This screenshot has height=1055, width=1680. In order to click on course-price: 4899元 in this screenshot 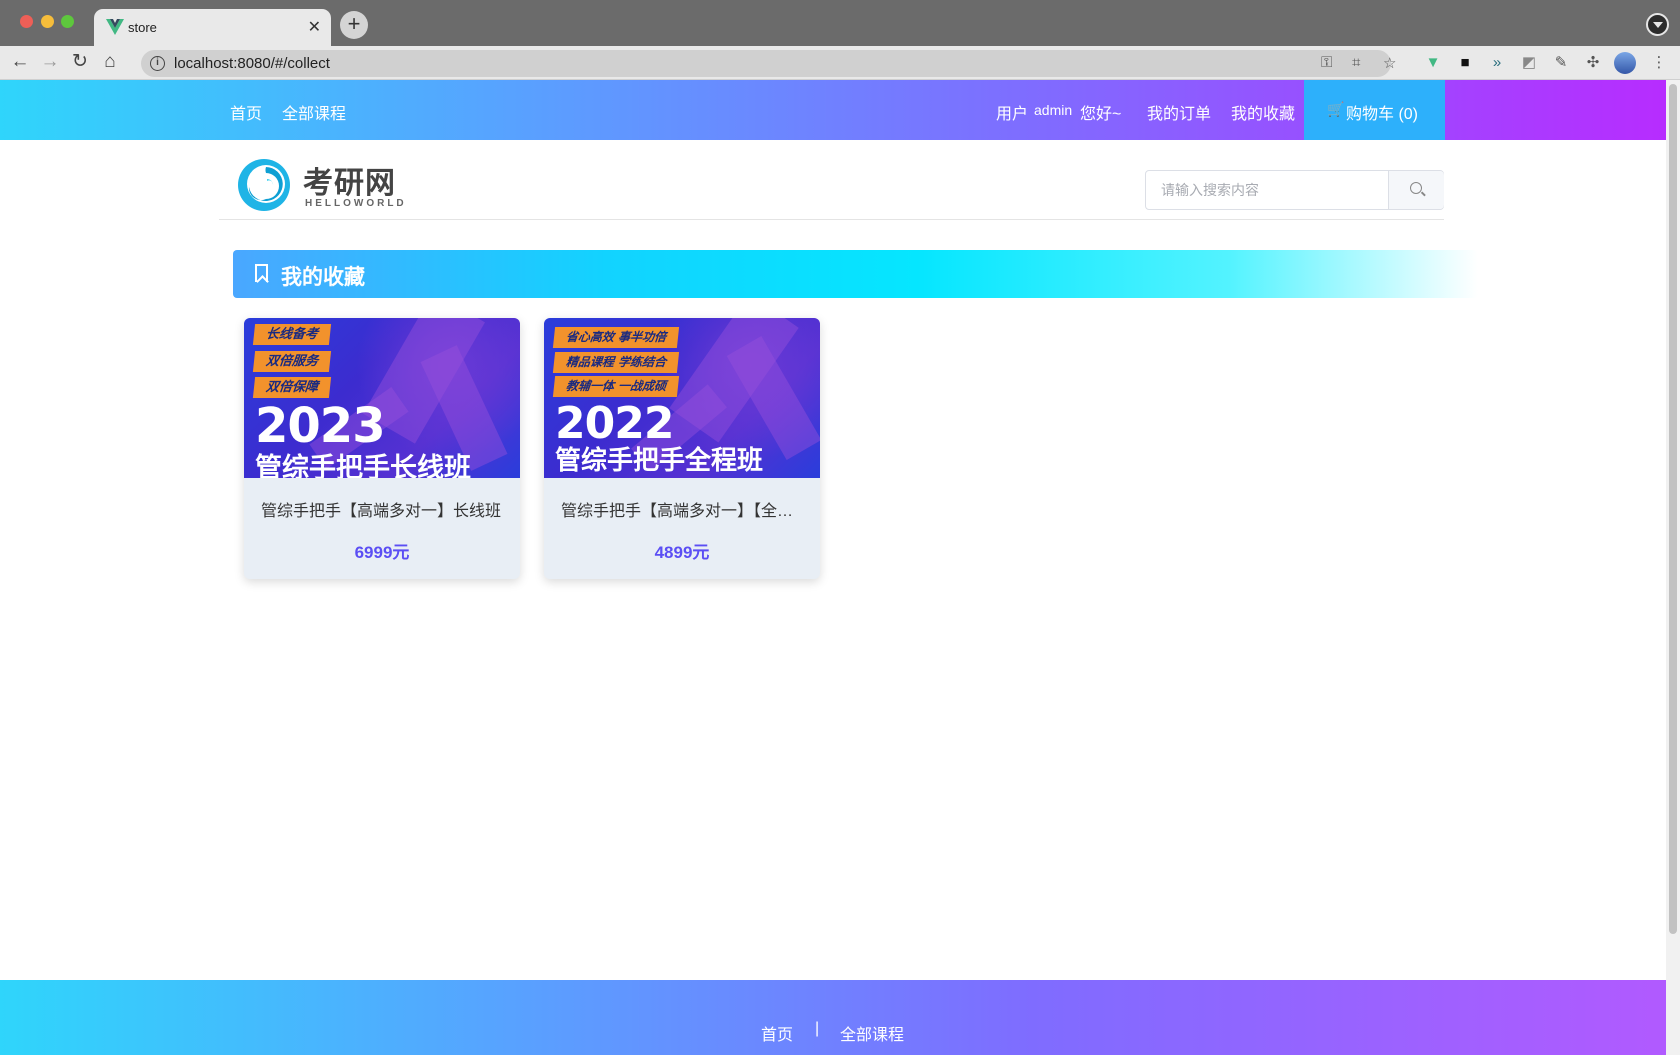, I will do `click(682, 552)`.